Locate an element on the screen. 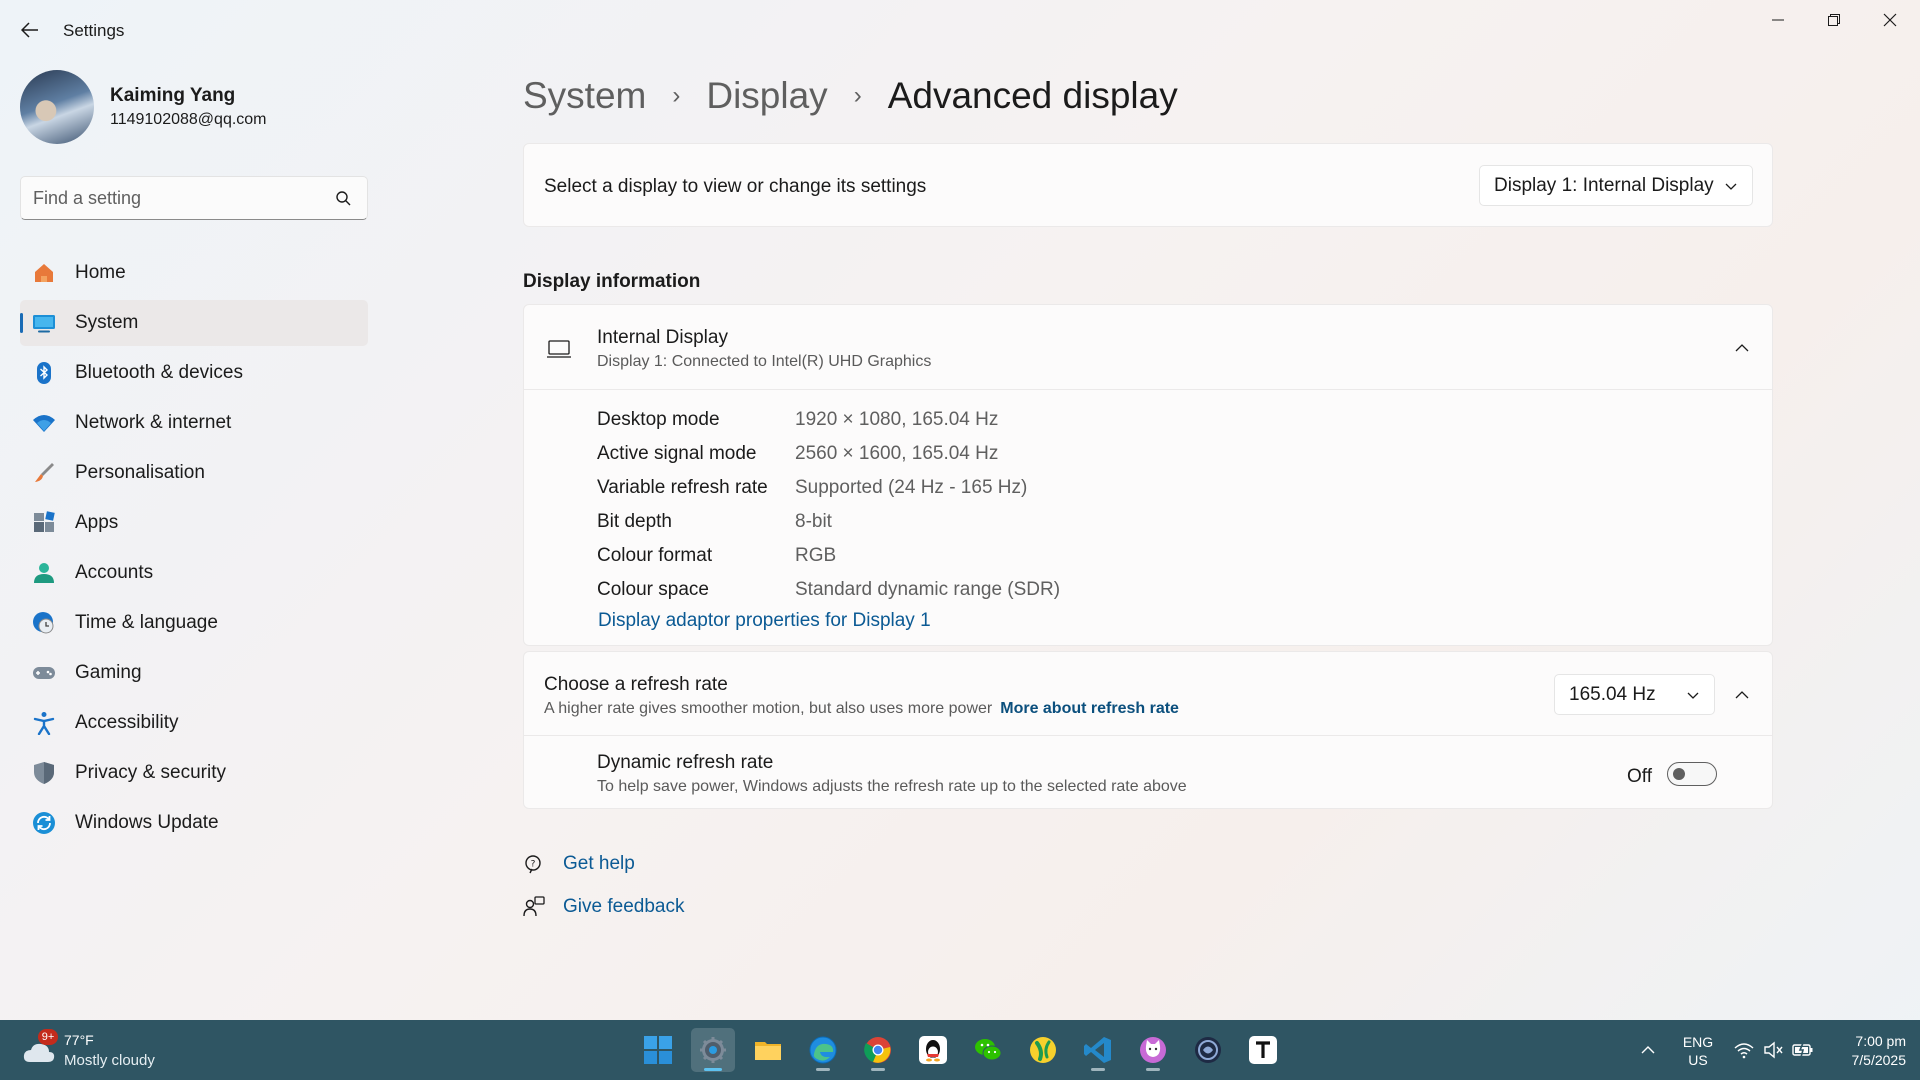 This screenshot has width=1920, height=1080. minimize-icon is located at coordinates (1778, 20).